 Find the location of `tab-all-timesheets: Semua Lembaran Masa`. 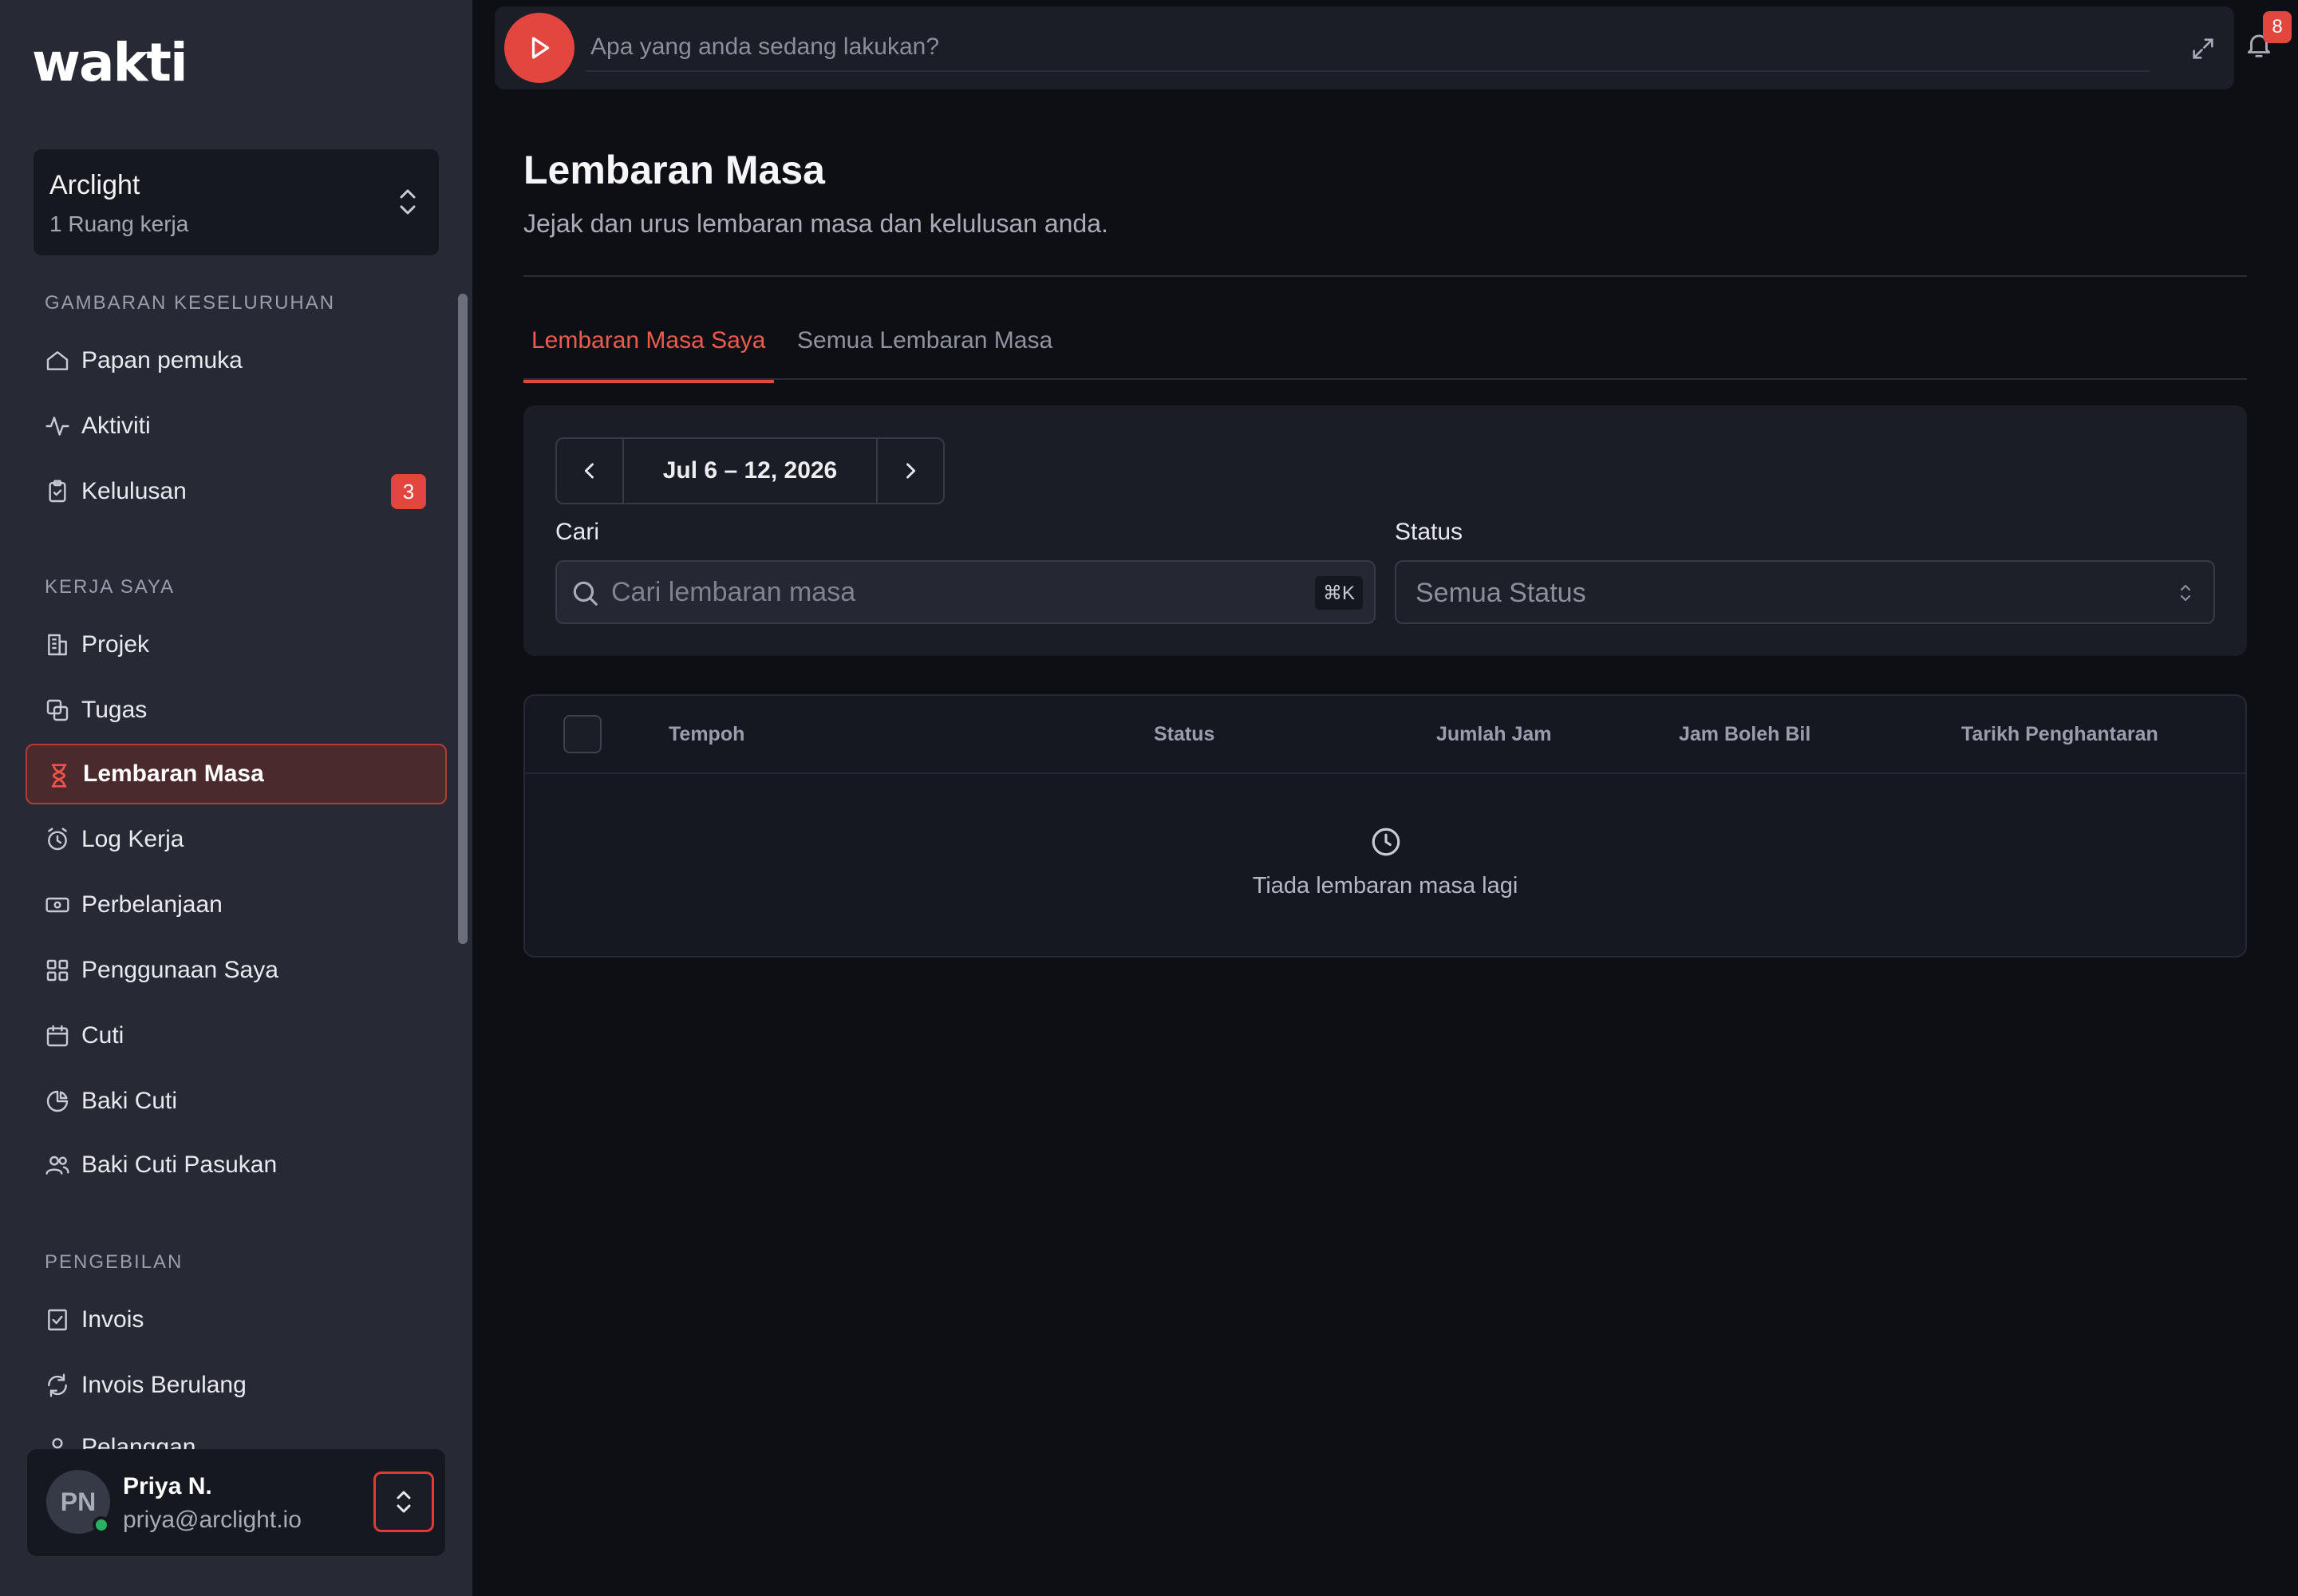

tab-all-timesheets: Semua Lembaran Masa is located at coordinates (925, 353).